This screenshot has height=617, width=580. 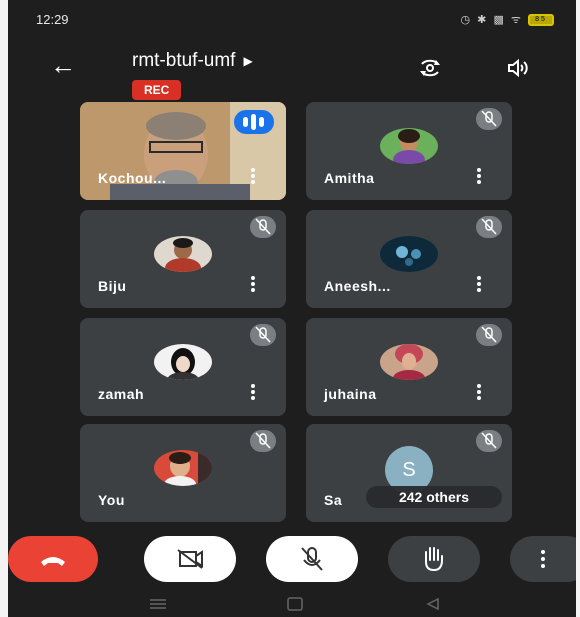 I want to click on participant-name: Sa, so click(x=333, y=500).